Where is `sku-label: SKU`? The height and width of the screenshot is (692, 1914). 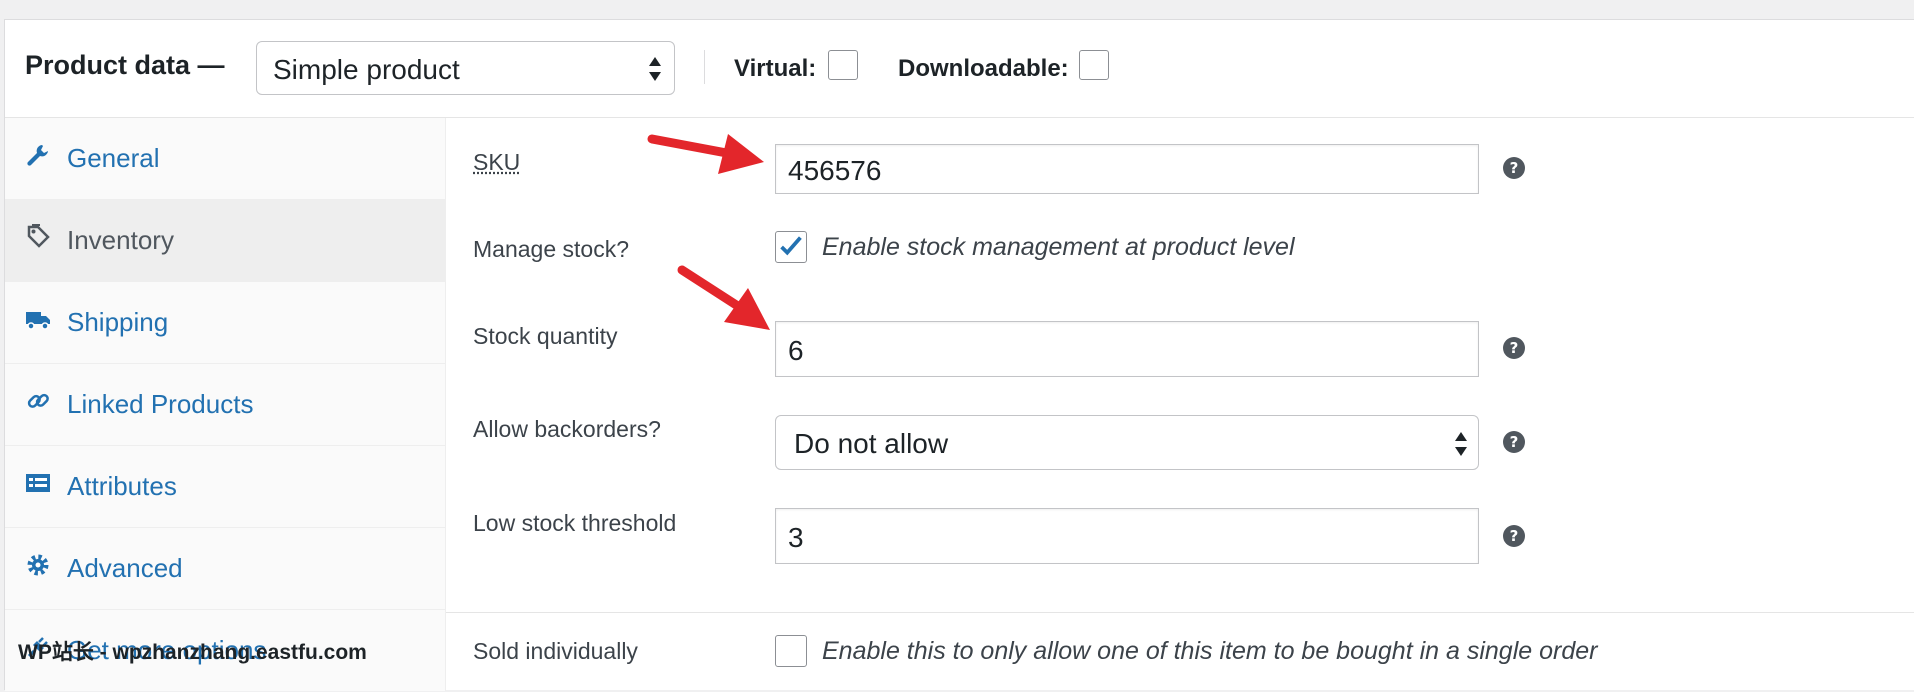
sku-label: SKU is located at coordinates (497, 162).